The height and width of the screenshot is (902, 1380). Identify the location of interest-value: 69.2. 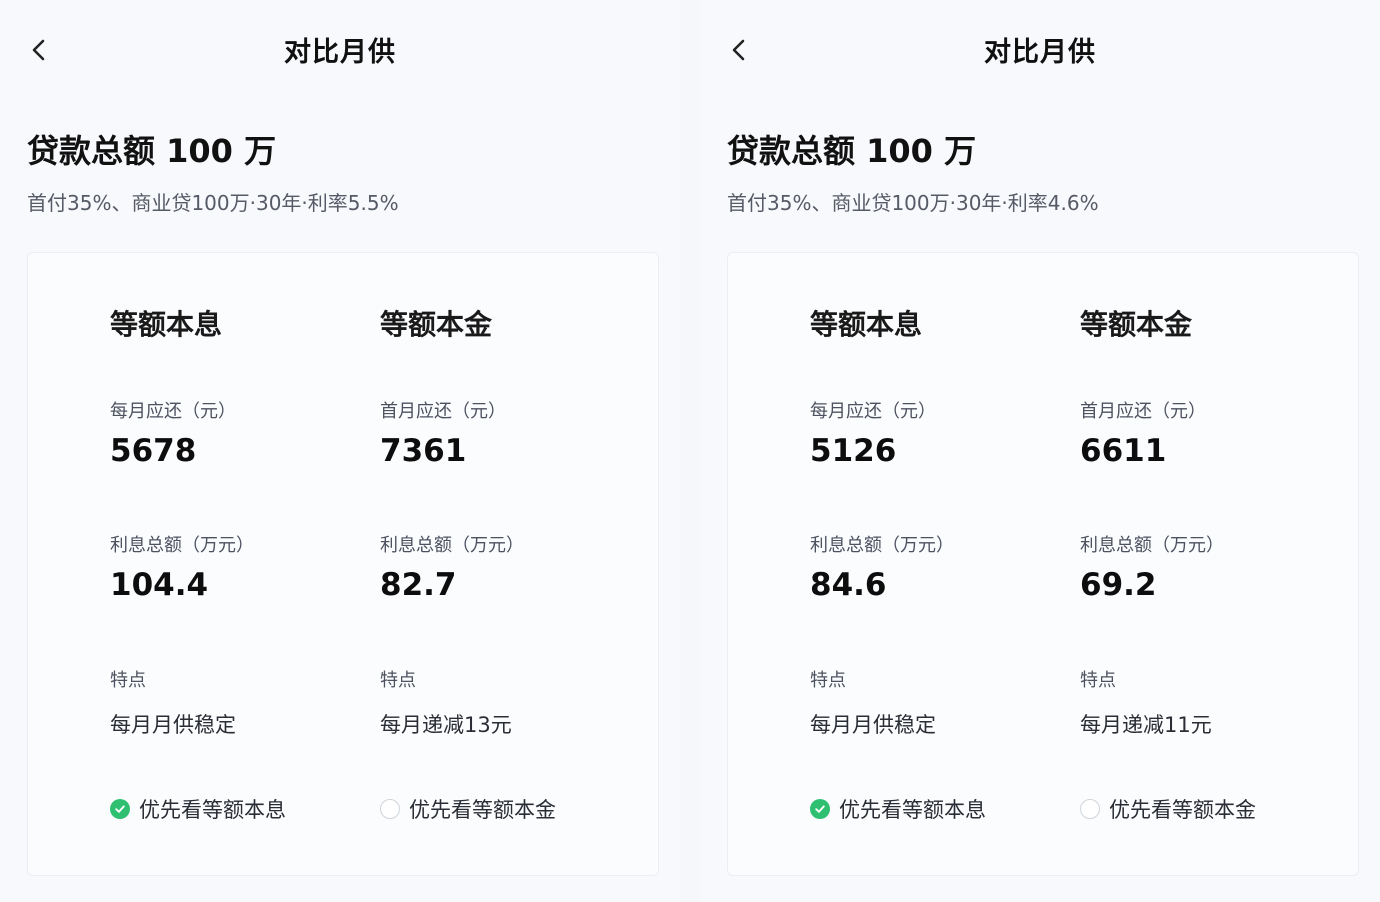
(1118, 585).